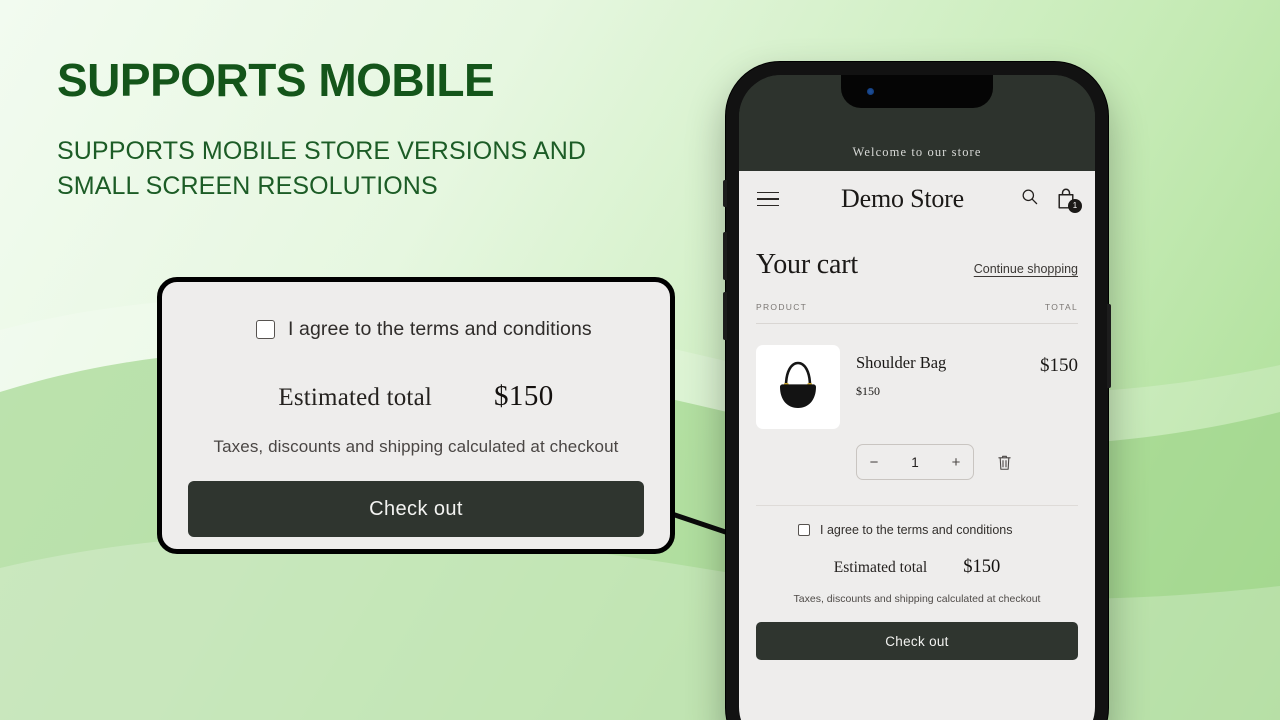 Image resolution: width=1280 pixels, height=720 pixels. I want to click on quantity-increment-button: +, so click(956, 462).